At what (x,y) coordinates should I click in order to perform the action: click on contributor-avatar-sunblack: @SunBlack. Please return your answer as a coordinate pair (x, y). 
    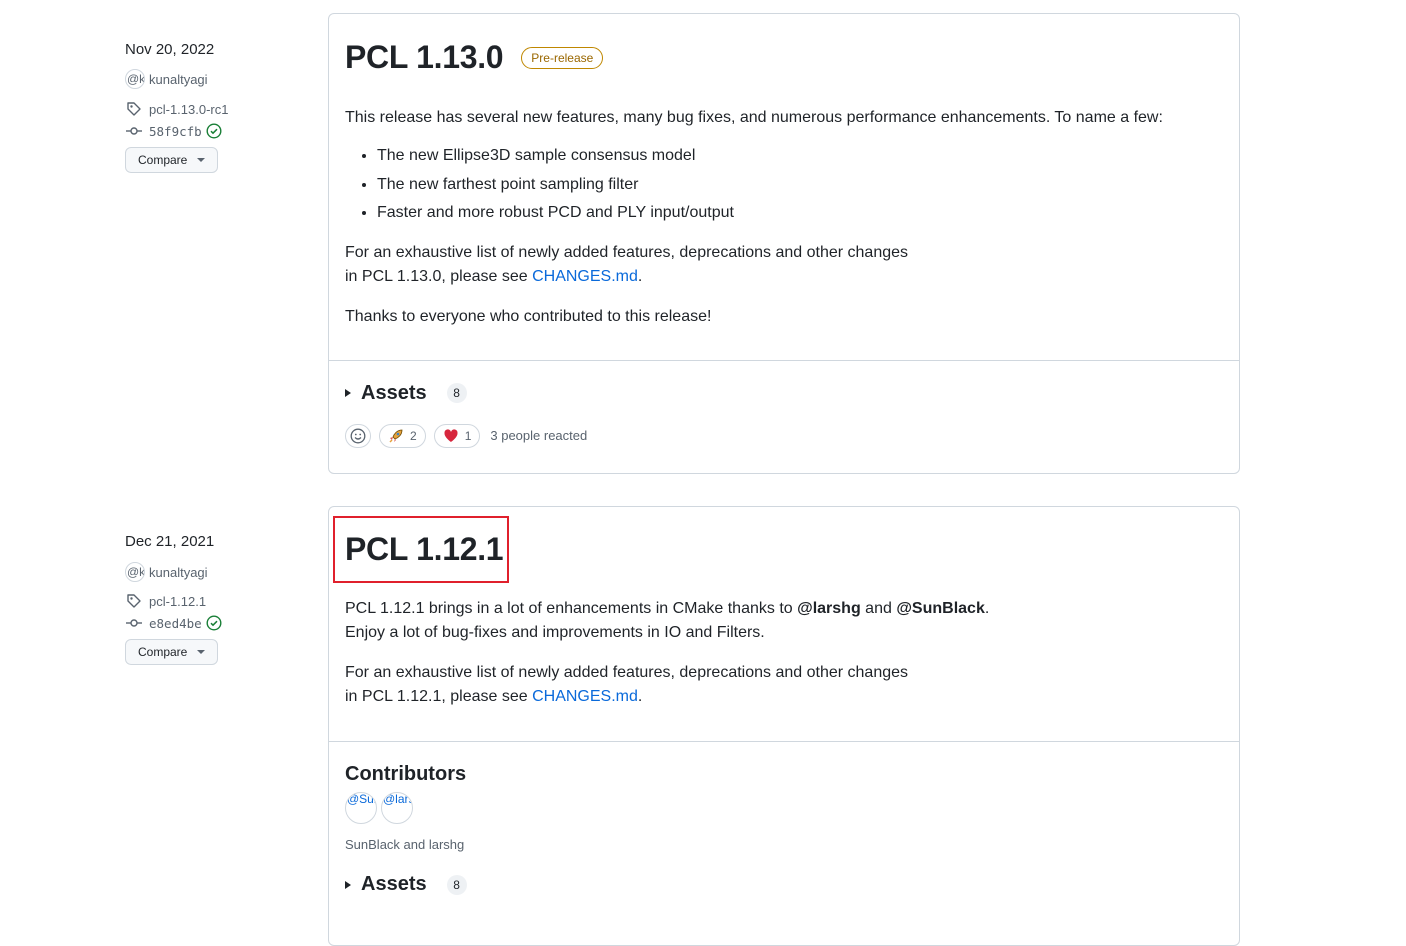
    Looking at the image, I should click on (361, 808).